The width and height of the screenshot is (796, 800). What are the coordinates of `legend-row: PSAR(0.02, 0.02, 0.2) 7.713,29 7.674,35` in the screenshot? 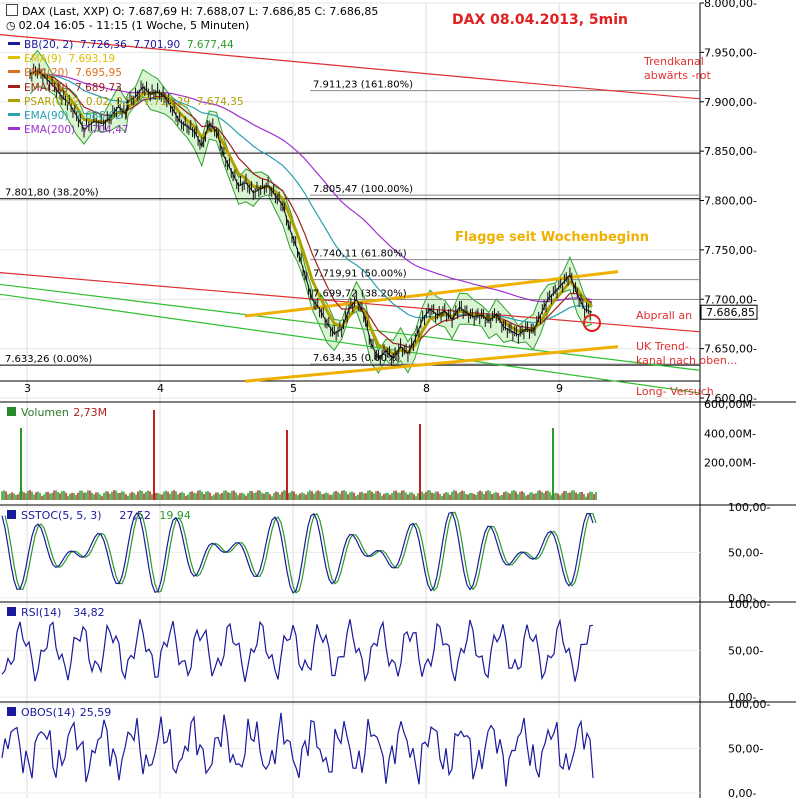 It's located at (126, 102).